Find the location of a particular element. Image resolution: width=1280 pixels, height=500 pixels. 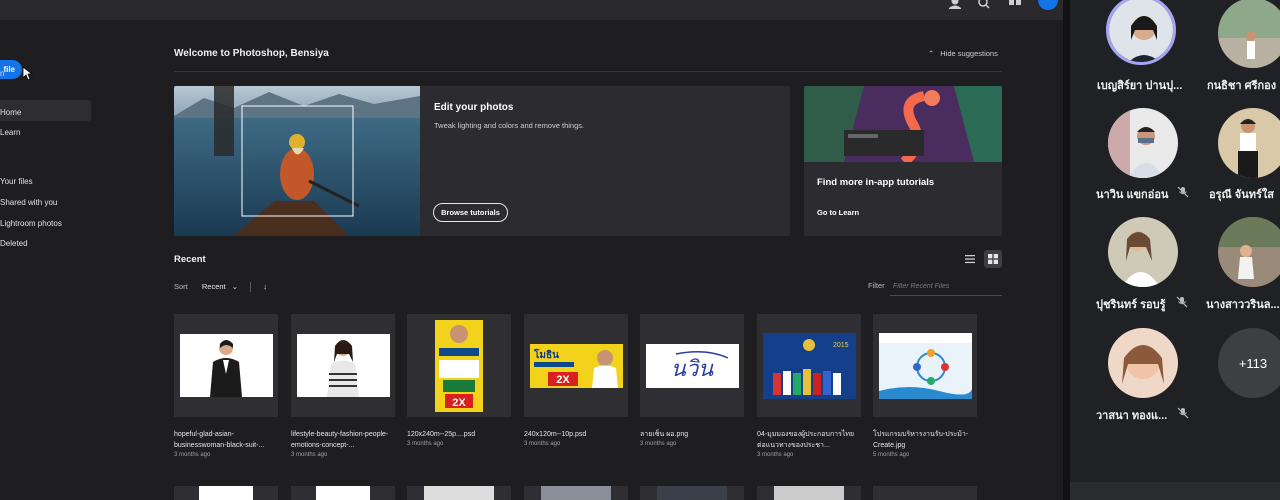

file-thumbnail: โมธิน 2X is located at coordinates (576, 365).